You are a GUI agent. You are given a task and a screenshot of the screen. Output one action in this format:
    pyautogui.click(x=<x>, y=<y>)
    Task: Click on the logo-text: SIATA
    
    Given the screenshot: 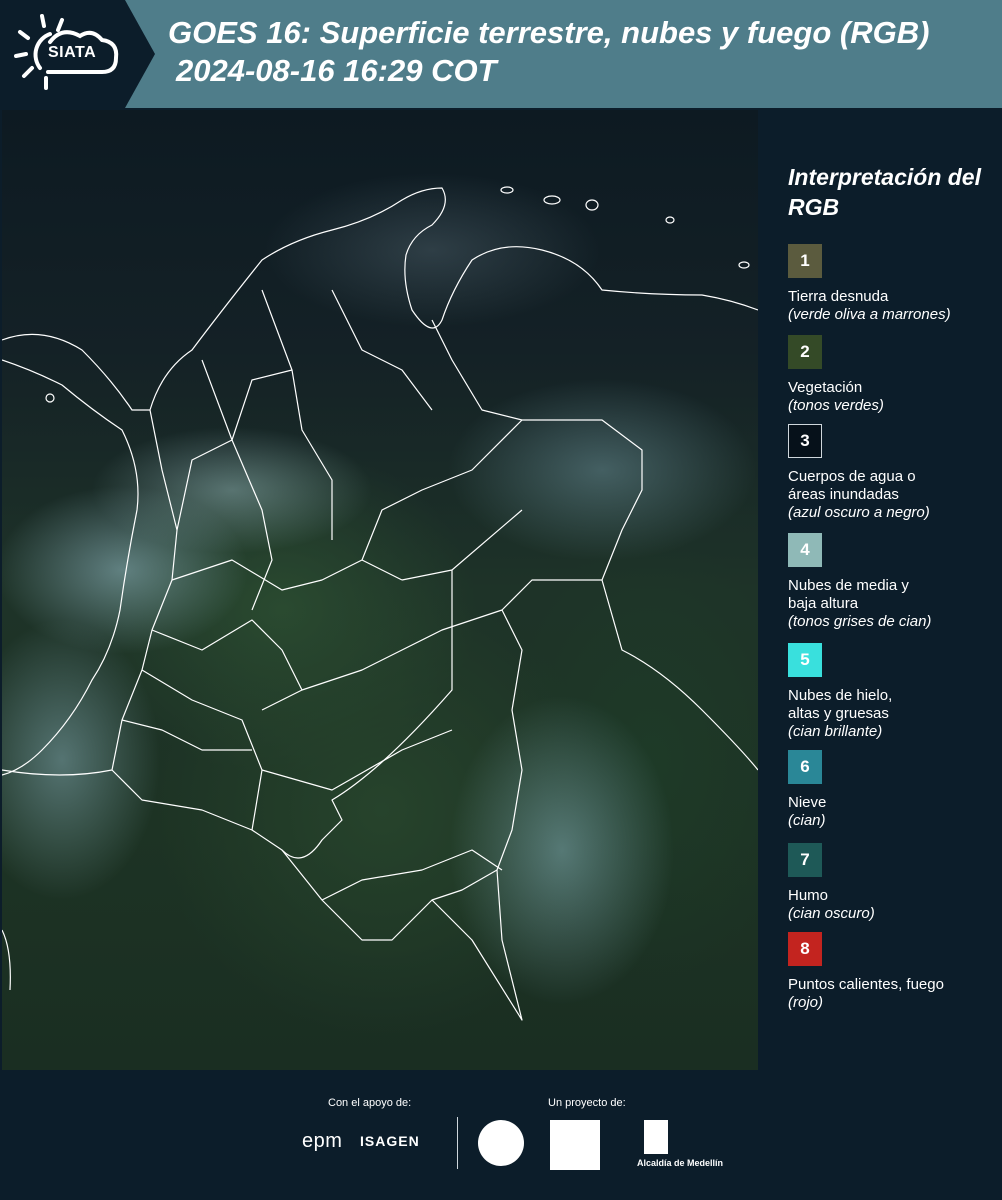 What is the action you would take?
    pyautogui.click(x=72, y=52)
    